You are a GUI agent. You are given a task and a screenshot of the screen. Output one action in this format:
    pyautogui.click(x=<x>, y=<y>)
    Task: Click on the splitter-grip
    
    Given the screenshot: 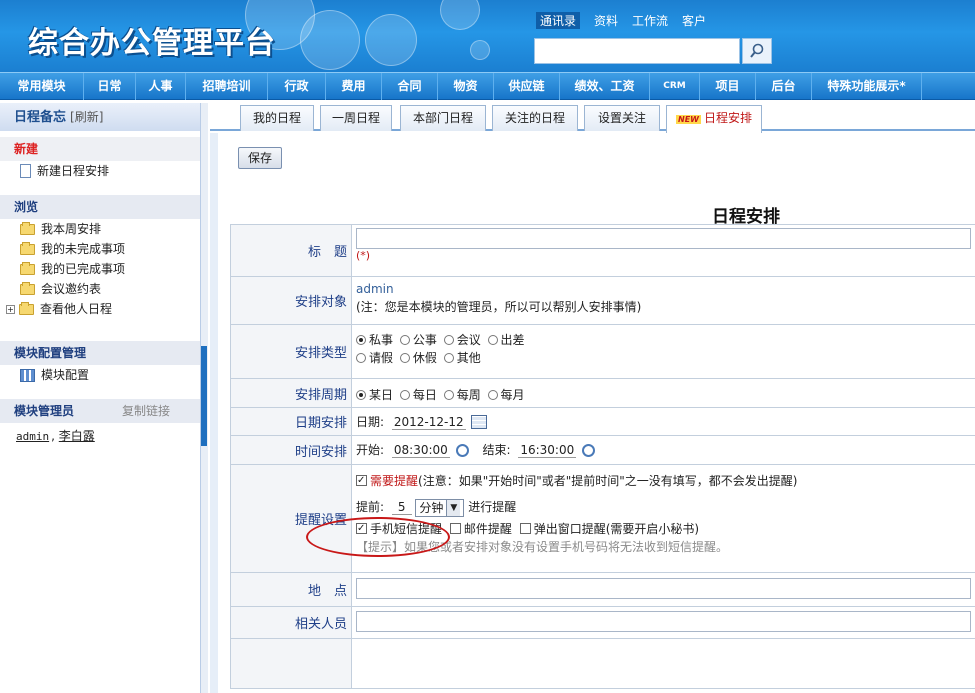 What is the action you would take?
    pyautogui.click(x=204, y=396)
    